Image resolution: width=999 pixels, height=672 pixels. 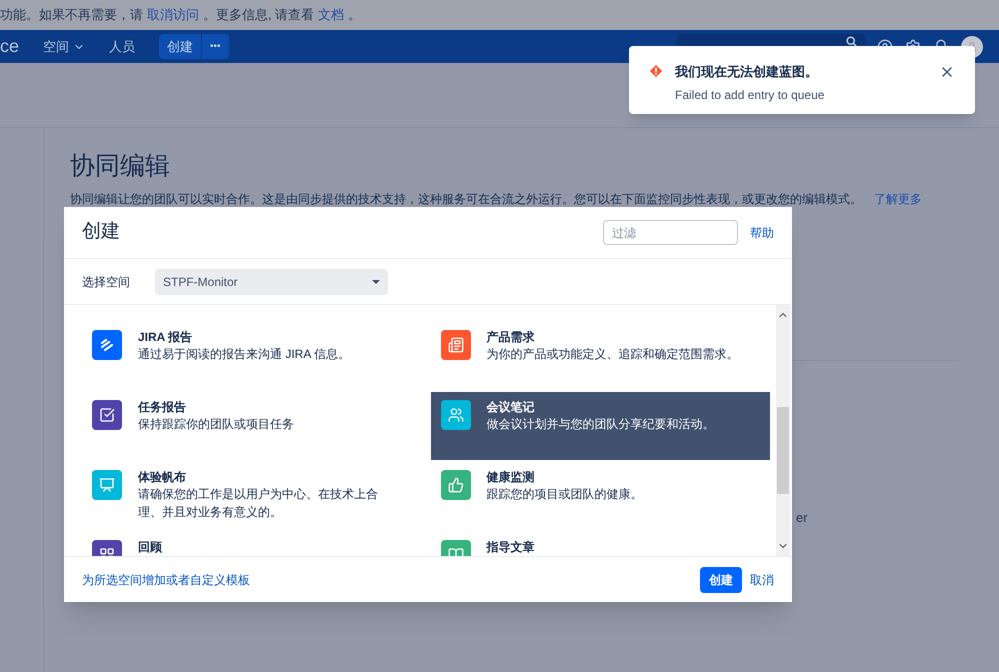 What do you see at coordinates (106, 282) in the screenshot?
I see `space-label: 选择空间` at bounding box center [106, 282].